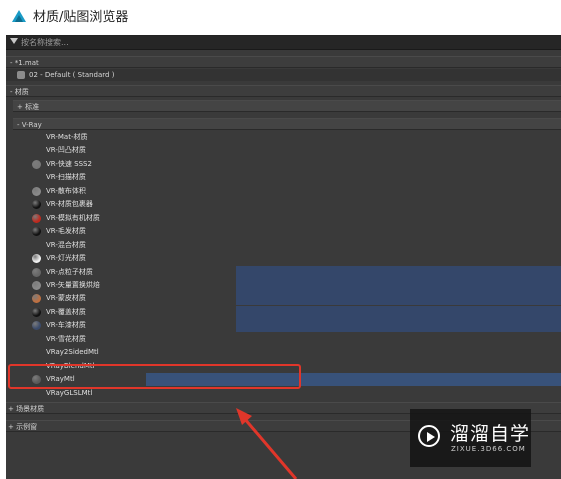  Describe the element at coordinates (490, 434) in the screenshot. I see `watermark-text: 溜溜自学` at that location.